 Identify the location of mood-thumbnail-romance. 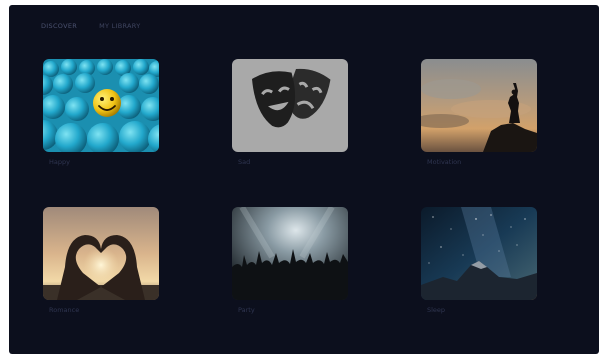
(101, 253).